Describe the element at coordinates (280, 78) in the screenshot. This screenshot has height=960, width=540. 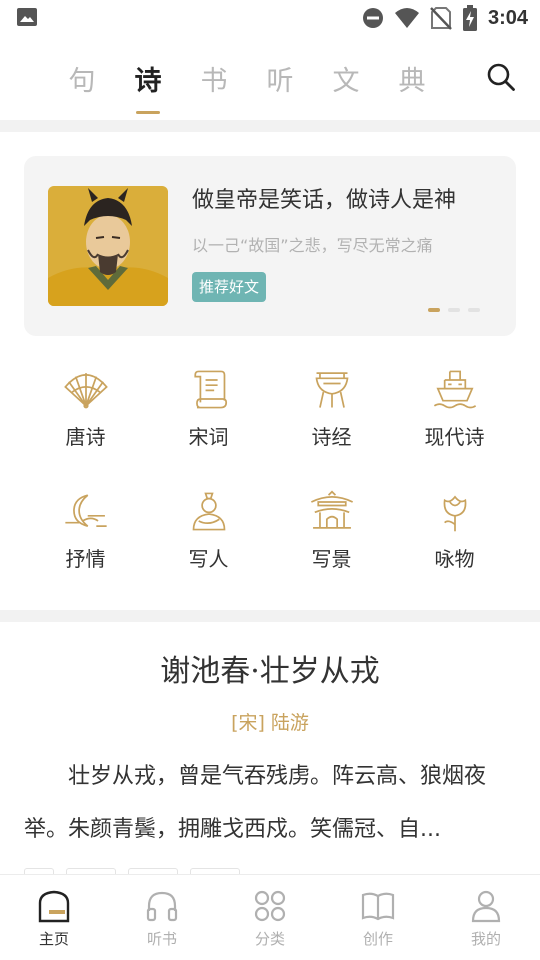
I see `tab-listen: 听` at that location.